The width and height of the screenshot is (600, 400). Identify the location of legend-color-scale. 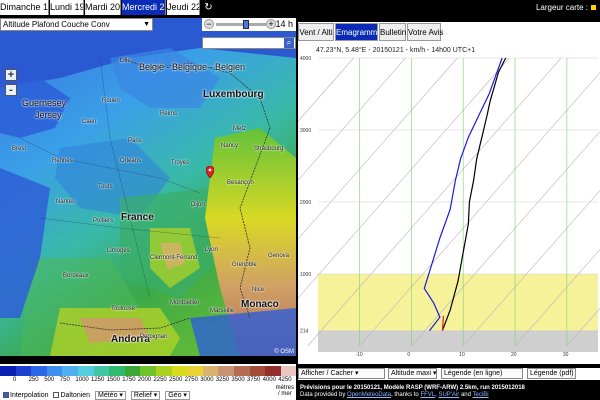
(148, 371).